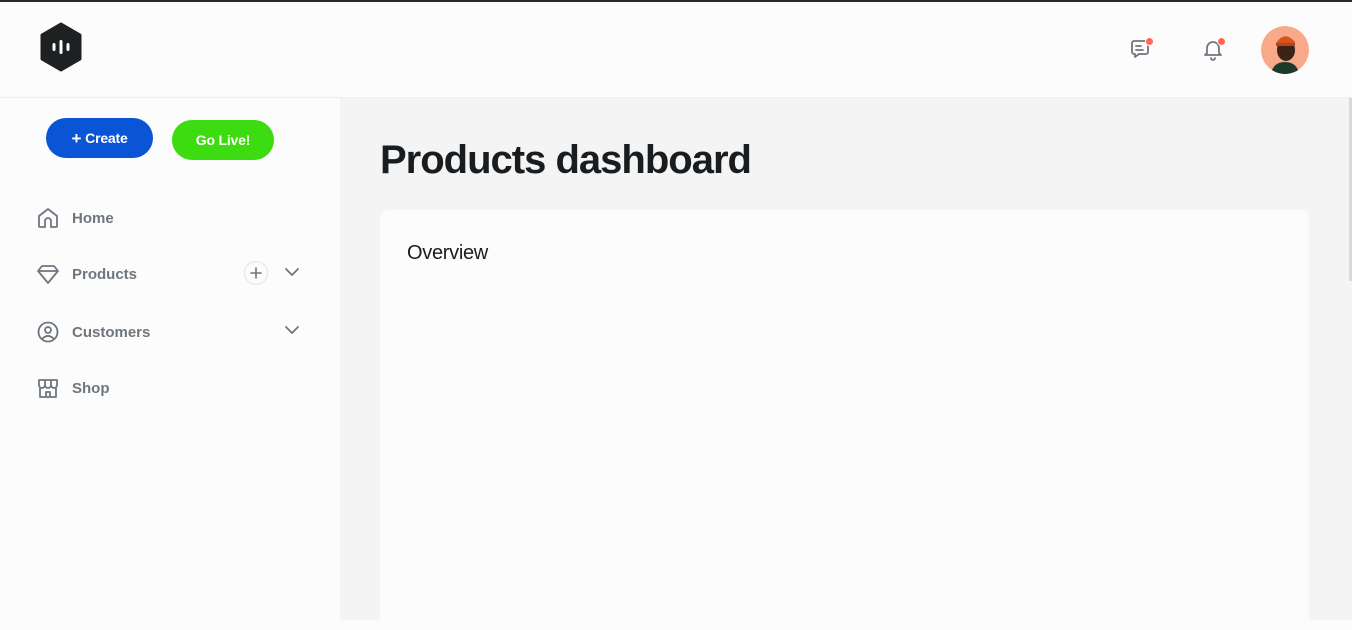 This screenshot has height=630, width=1352. Describe the element at coordinates (1141, 49) in the screenshot. I see `message-icon` at that location.